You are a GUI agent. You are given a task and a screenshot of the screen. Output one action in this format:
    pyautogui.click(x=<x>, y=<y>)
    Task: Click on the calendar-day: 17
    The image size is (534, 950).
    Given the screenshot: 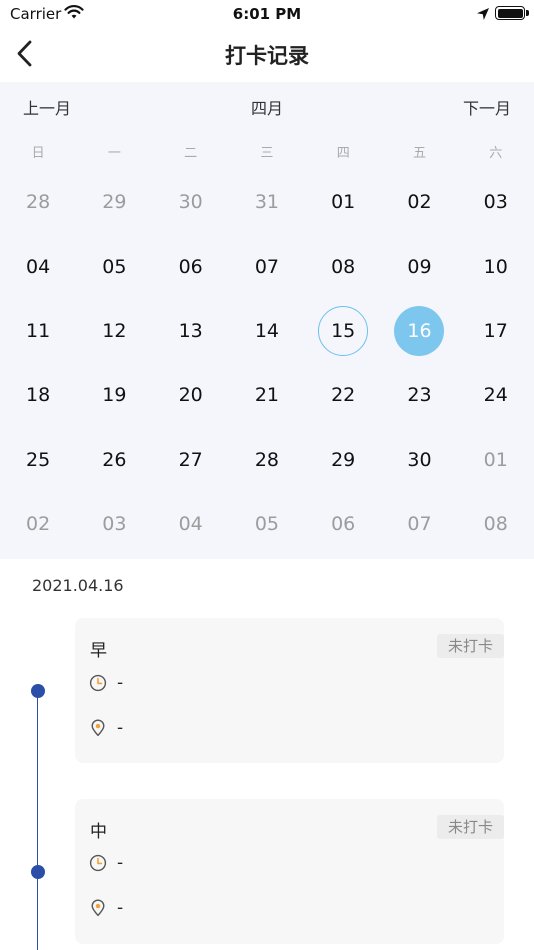 What is the action you would take?
    pyautogui.click(x=496, y=331)
    